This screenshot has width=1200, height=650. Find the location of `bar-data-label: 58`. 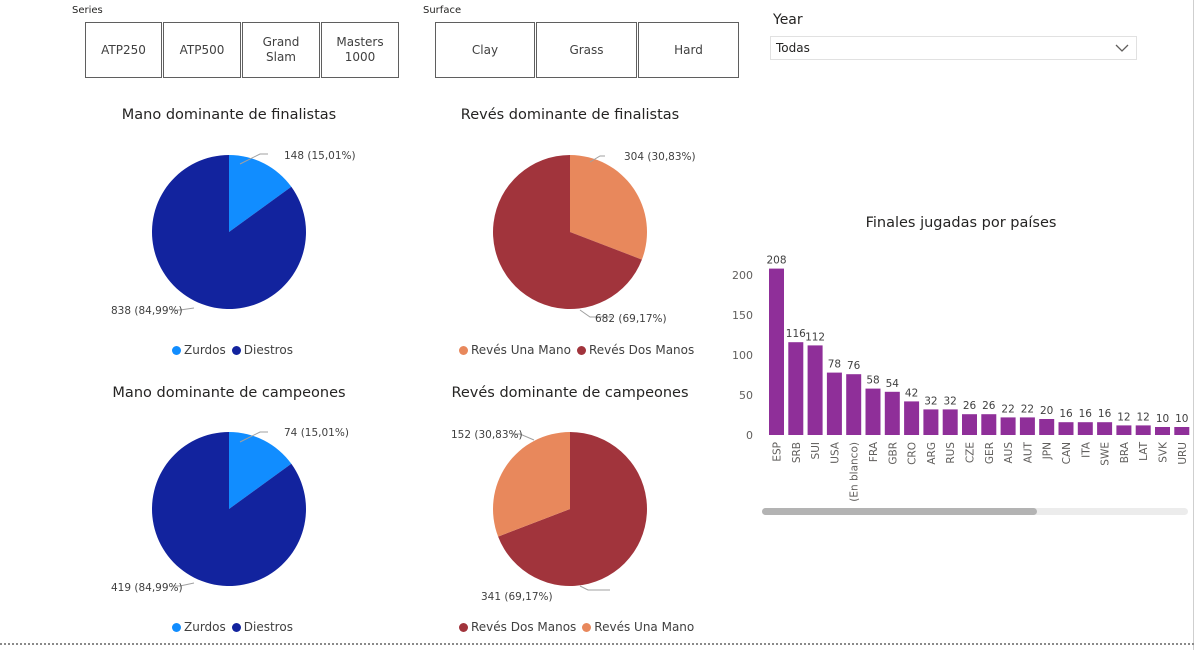

bar-data-label: 58 is located at coordinates (872, 381).